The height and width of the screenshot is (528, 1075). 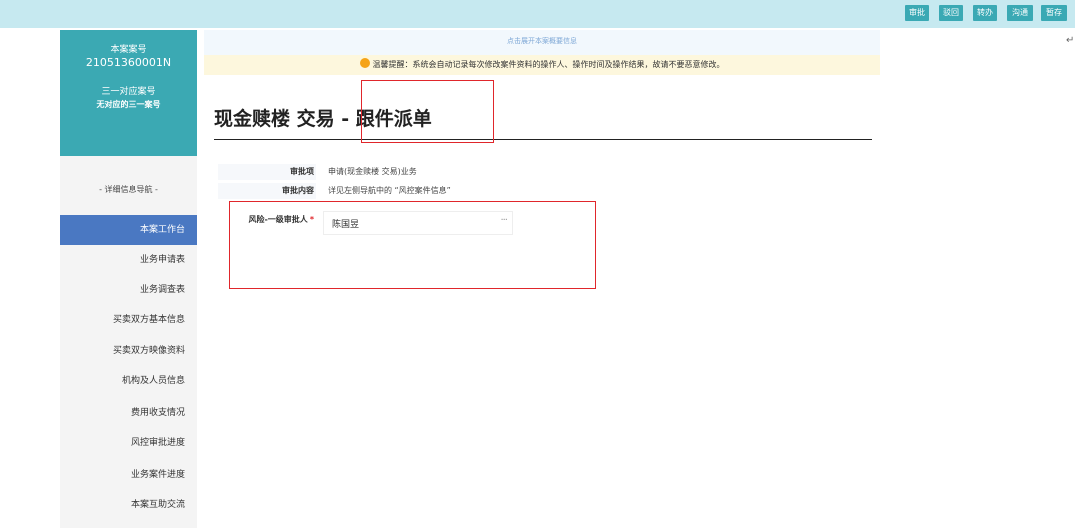 What do you see at coordinates (985, 13) in the screenshot?
I see `transfer-button: 转办` at bounding box center [985, 13].